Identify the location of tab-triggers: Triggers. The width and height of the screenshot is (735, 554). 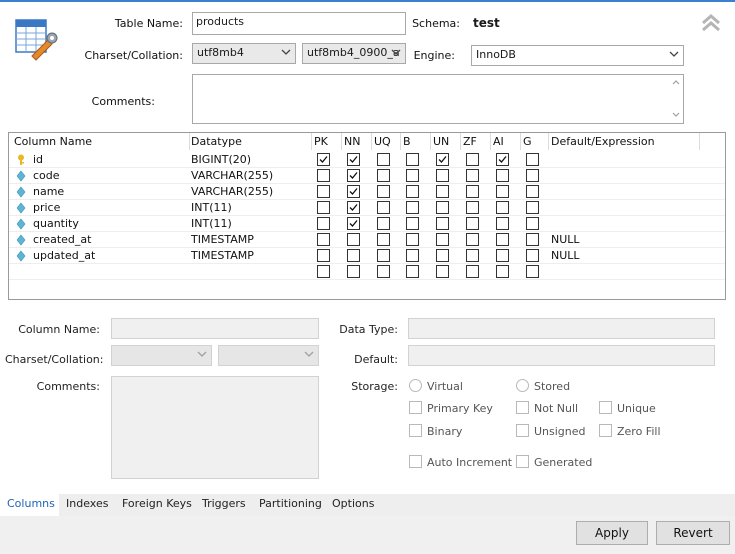
(224, 503).